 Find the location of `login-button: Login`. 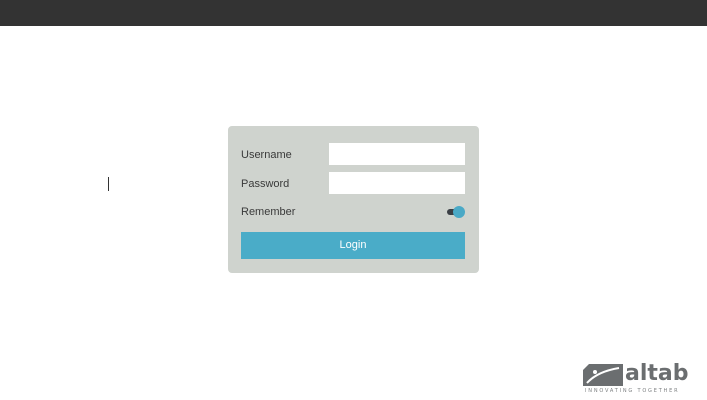

login-button: Login is located at coordinates (353, 245).